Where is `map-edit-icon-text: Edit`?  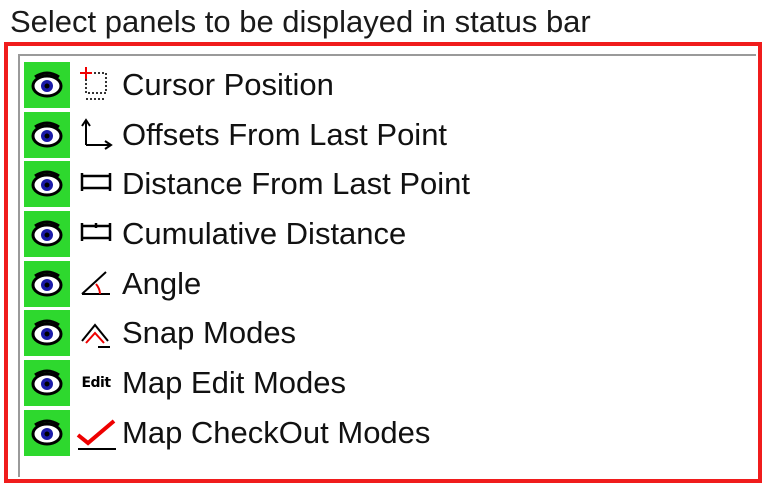
map-edit-icon-text: Edit is located at coordinates (96, 383).